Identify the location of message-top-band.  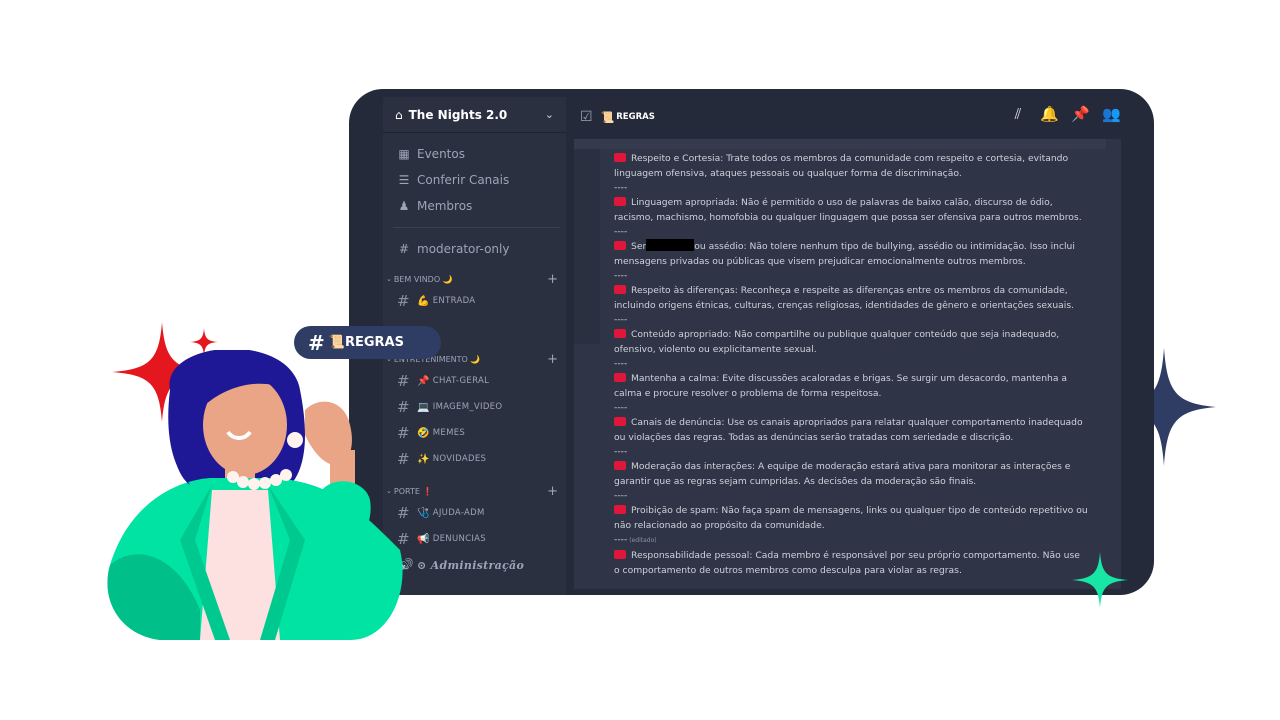
(840, 144).